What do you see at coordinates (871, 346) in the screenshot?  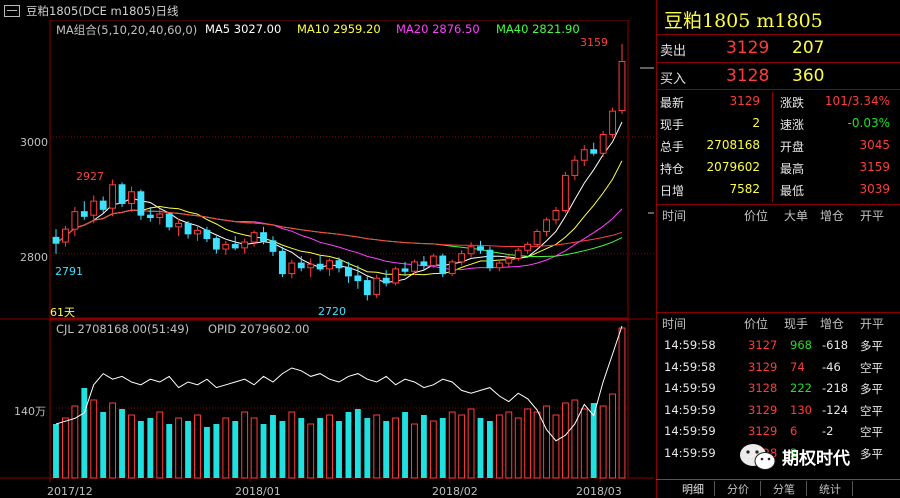 I see `tick-type: 多平` at bounding box center [871, 346].